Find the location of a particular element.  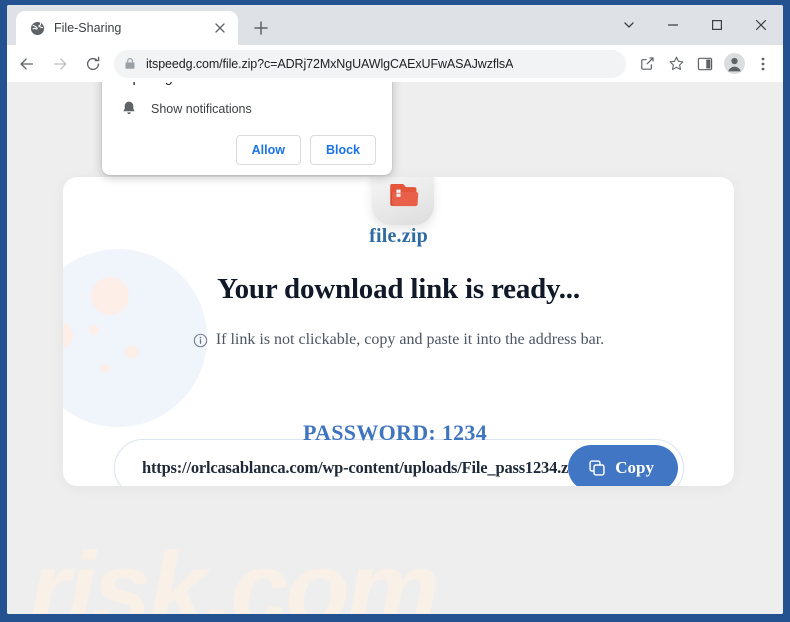

block-button: Block is located at coordinates (342, 150).